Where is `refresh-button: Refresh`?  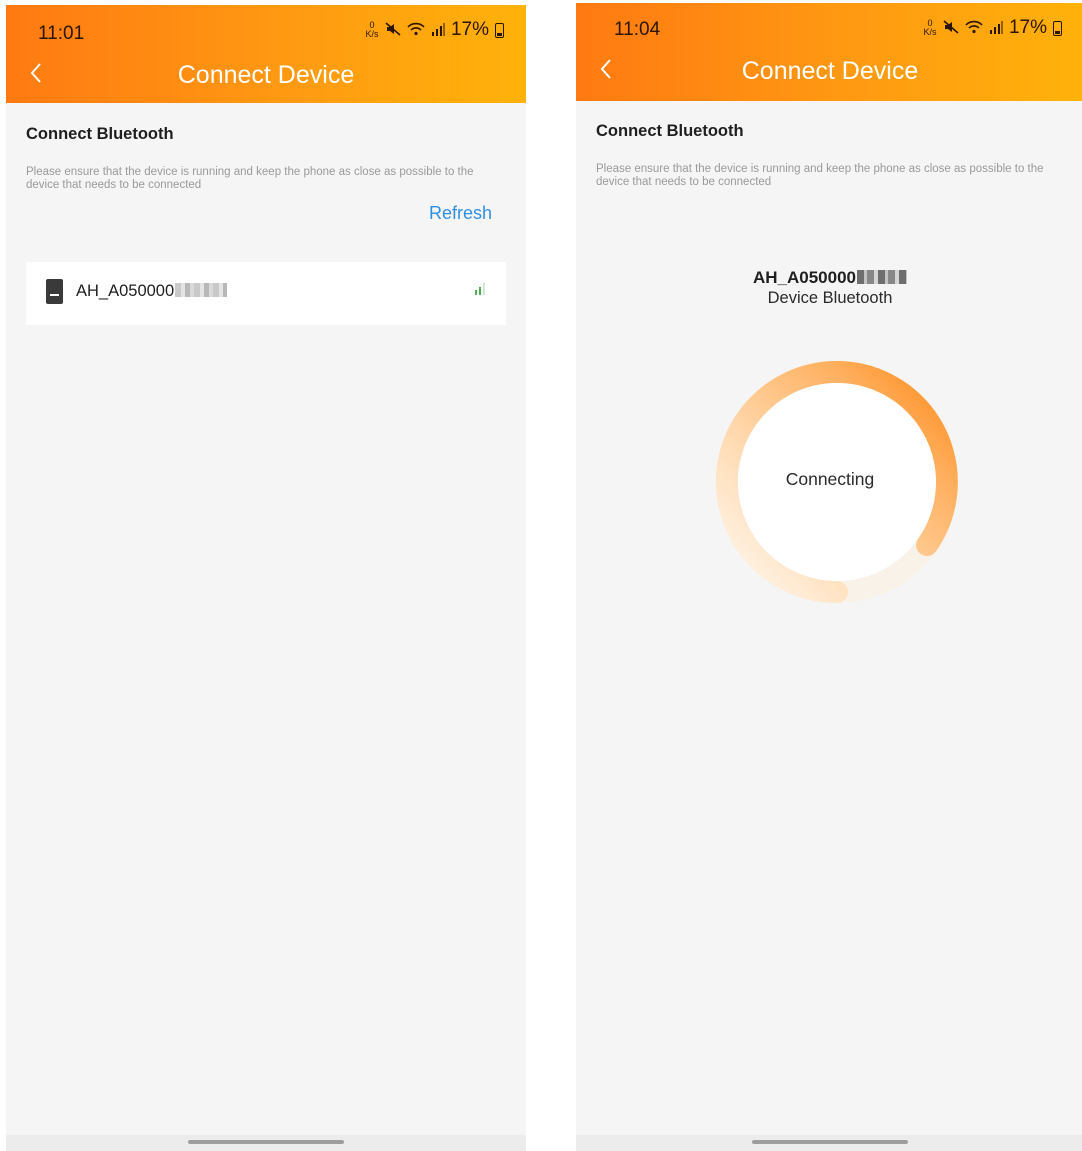 refresh-button: Refresh is located at coordinates (460, 213).